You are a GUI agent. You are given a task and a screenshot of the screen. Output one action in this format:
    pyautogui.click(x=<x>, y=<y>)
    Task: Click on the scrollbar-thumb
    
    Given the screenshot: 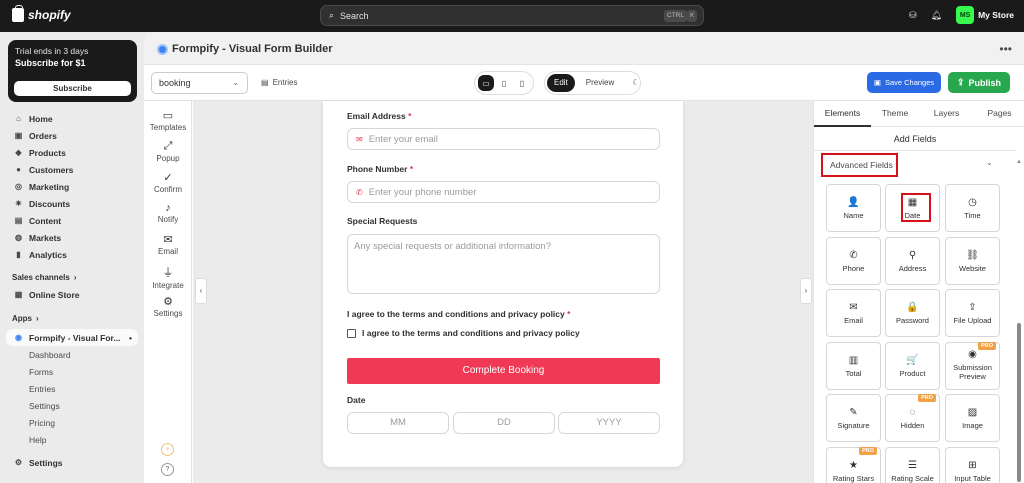 What is the action you would take?
    pyautogui.click(x=1019, y=402)
    